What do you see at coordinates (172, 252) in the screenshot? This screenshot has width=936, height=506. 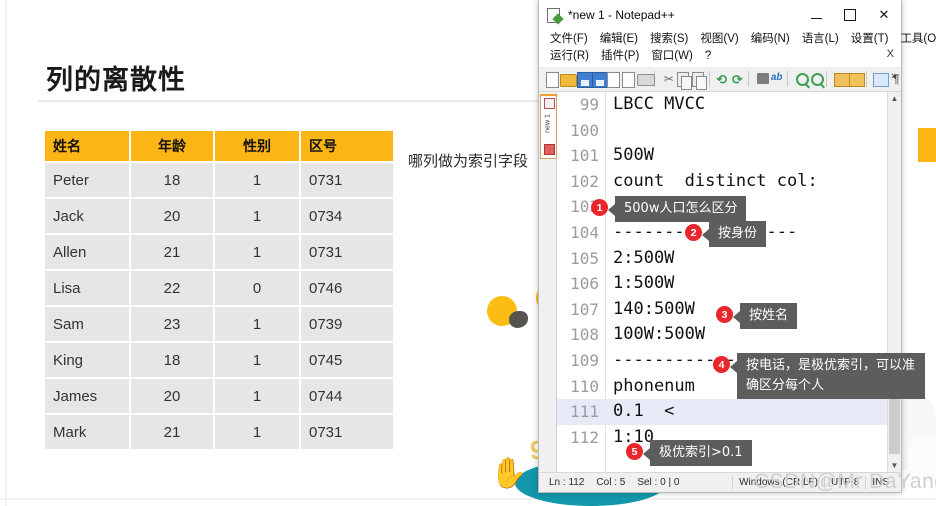 I see `cell-age: 21` at bounding box center [172, 252].